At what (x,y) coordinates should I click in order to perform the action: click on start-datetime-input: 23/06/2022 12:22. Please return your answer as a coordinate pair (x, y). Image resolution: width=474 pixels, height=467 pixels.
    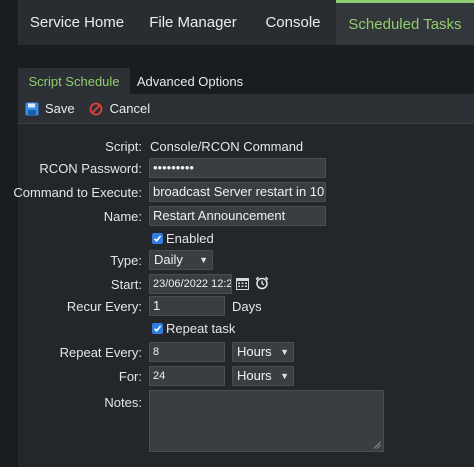
    Looking at the image, I should click on (190, 284).